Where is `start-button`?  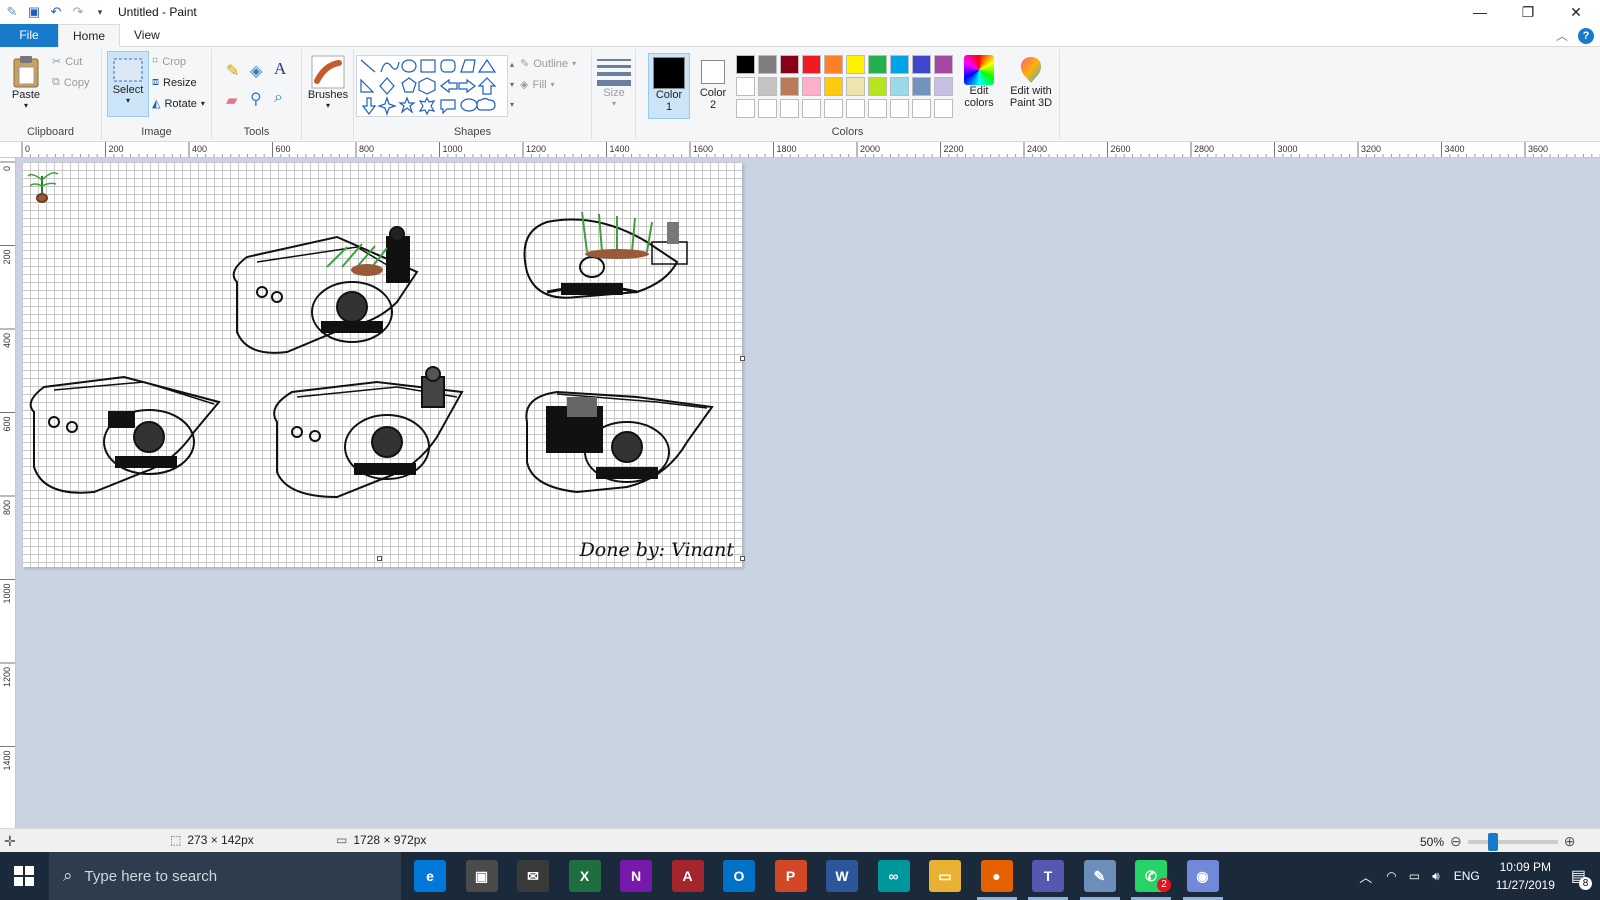
start-button is located at coordinates (24, 877).